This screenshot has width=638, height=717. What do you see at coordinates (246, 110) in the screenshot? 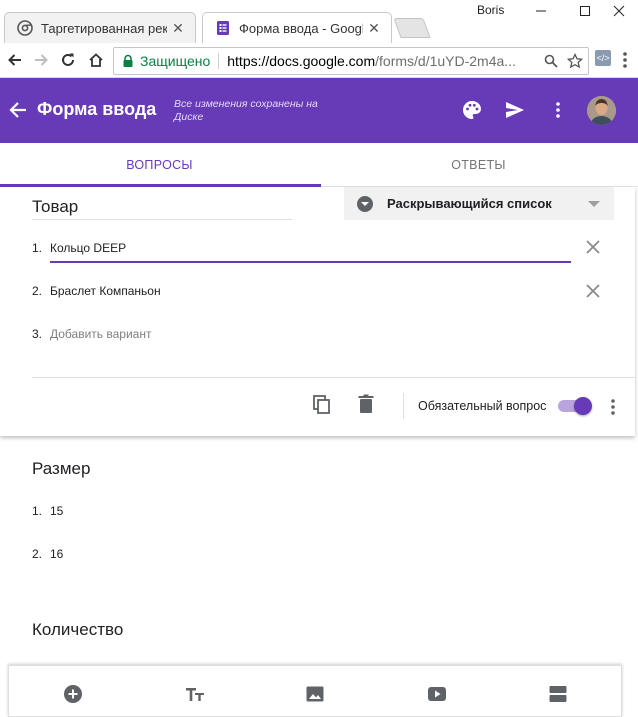
I see `save-status: Все изменения сохранены на Диске` at bounding box center [246, 110].